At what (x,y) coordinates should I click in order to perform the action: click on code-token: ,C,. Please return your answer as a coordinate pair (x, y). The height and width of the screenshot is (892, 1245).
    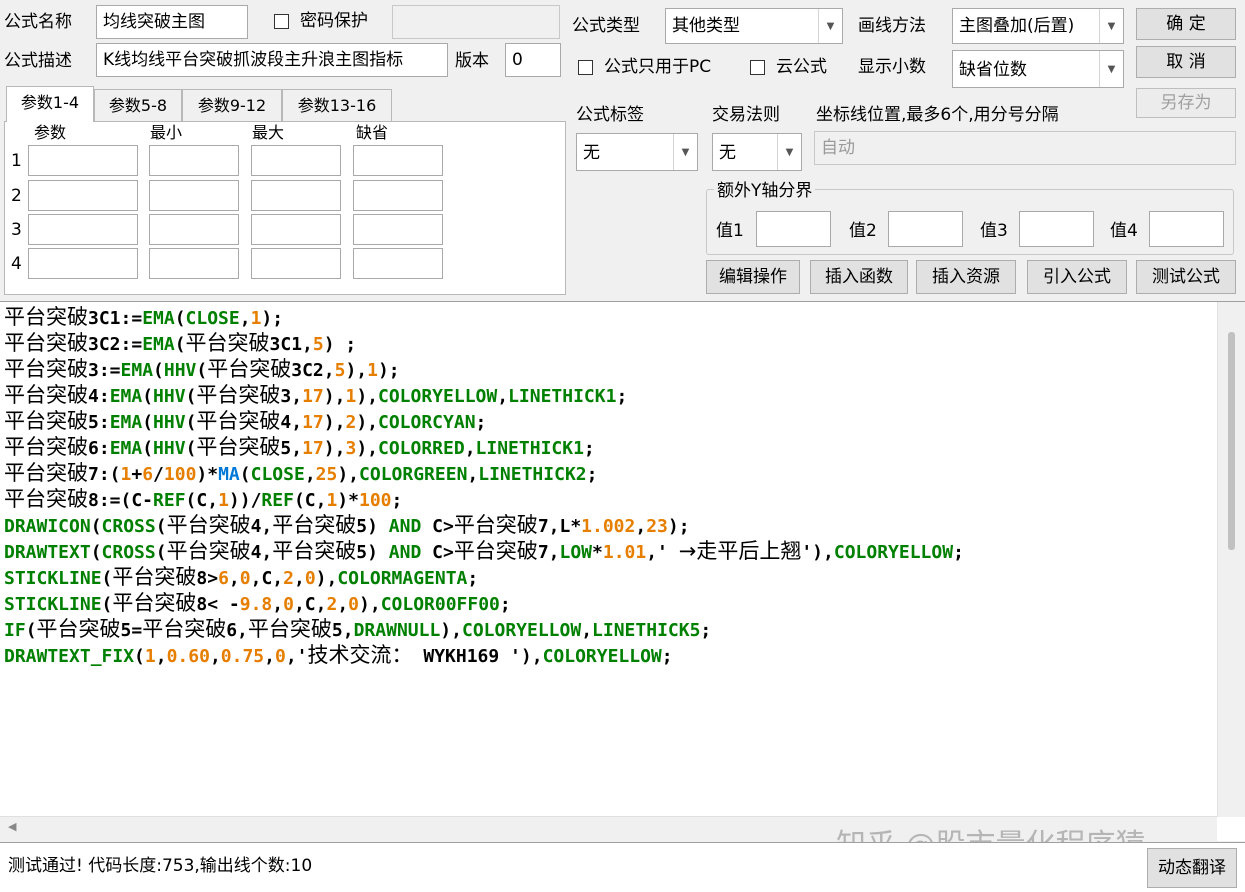
    Looking at the image, I should click on (267, 578).